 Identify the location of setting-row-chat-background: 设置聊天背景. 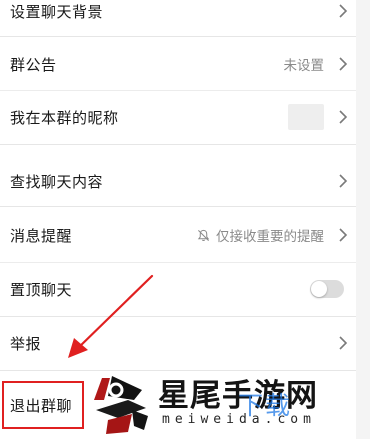
(178, 14).